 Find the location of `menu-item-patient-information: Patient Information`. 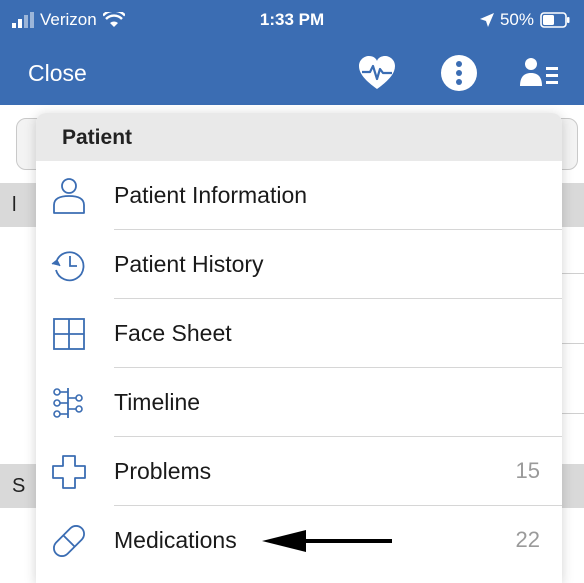

menu-item-patient-information: Patient Information is located at coordinates (299, 195).